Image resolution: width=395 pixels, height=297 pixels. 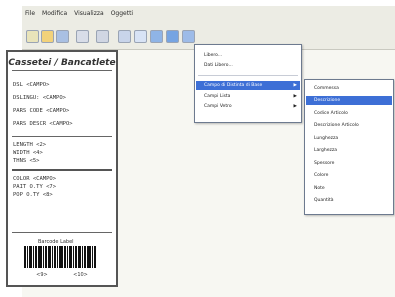 What do you see at coordinates (63, 257) in the screenshot?
I see `barcode` at bounding box center [63, 257].